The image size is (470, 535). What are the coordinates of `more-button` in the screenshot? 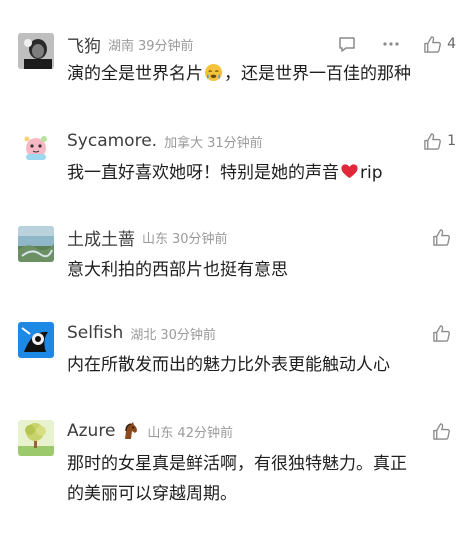 It's located at (391, 44).